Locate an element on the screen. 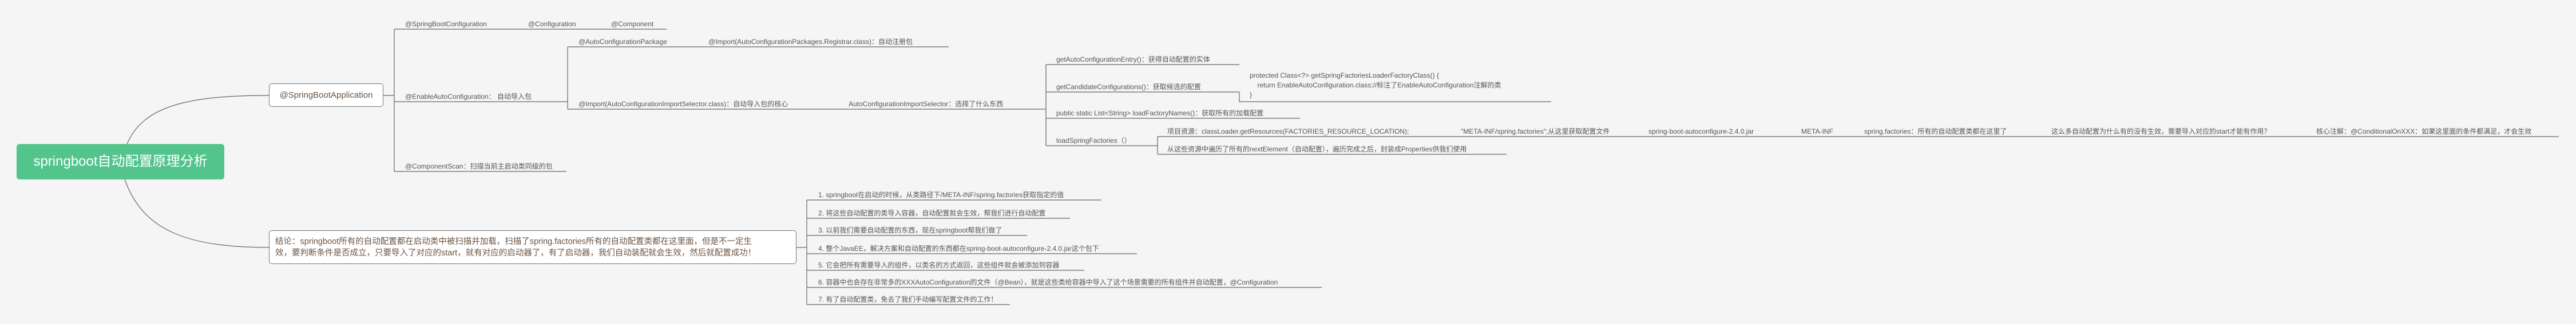 This screenshot has width=2576, height=324. node-getautoconfigurationentry: getAutoConfigurationEntry()：获得自动配置的实体 is located at coordinates (1133, 59).